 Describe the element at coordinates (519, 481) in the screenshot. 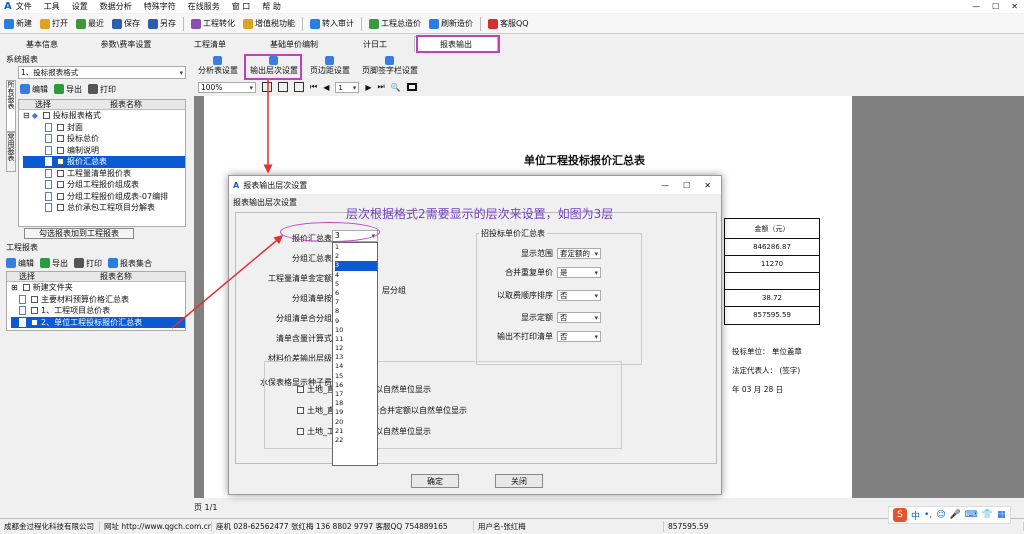

I see `close-button: 关闭` at that location.